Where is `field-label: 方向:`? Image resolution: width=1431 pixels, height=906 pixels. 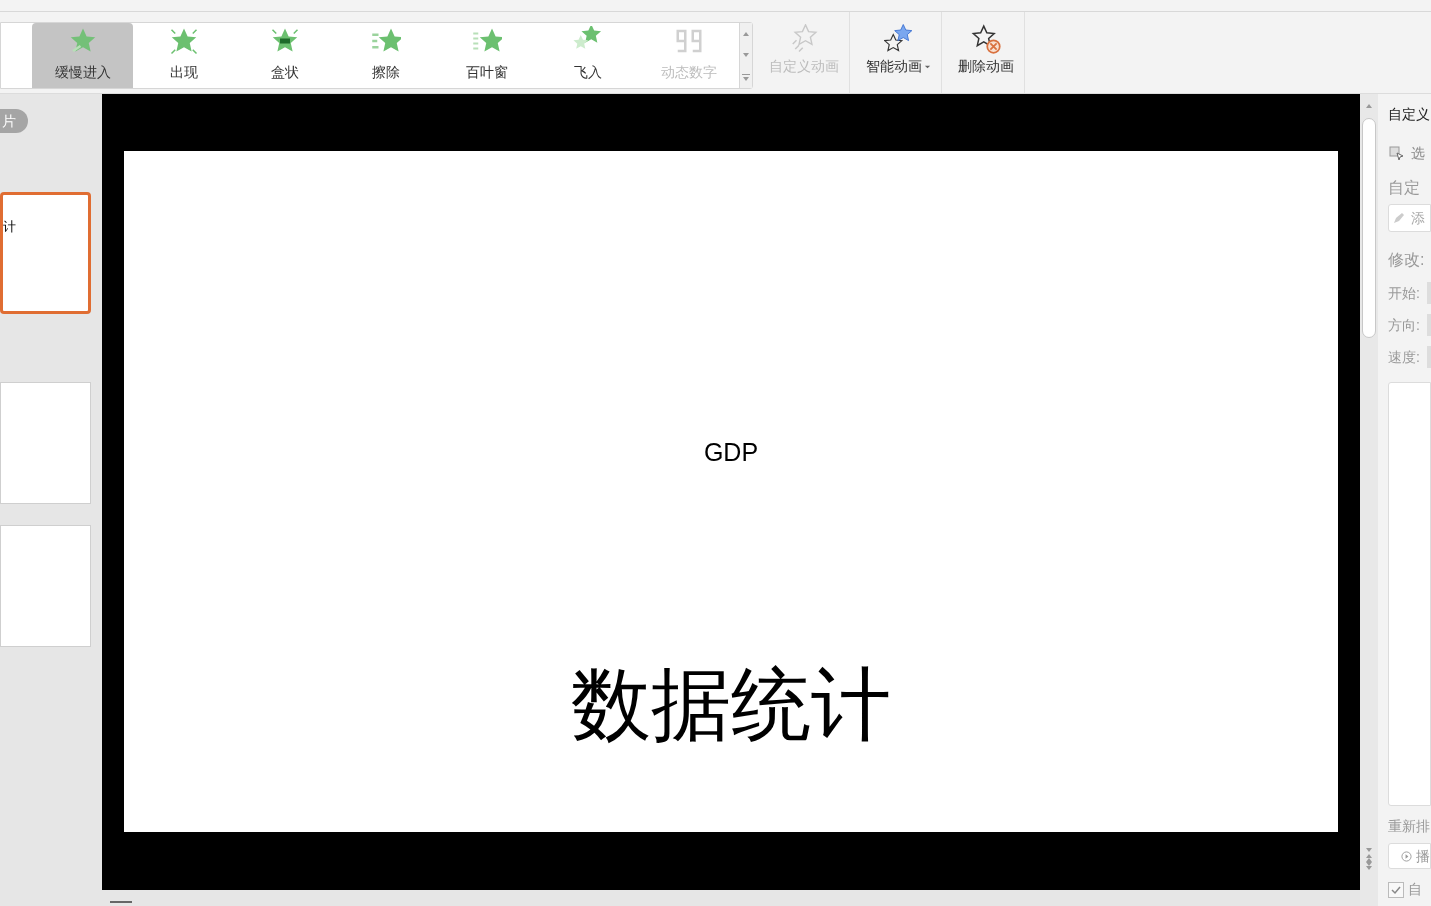
field-label: 方向: is located at coordinates (1404, 325).